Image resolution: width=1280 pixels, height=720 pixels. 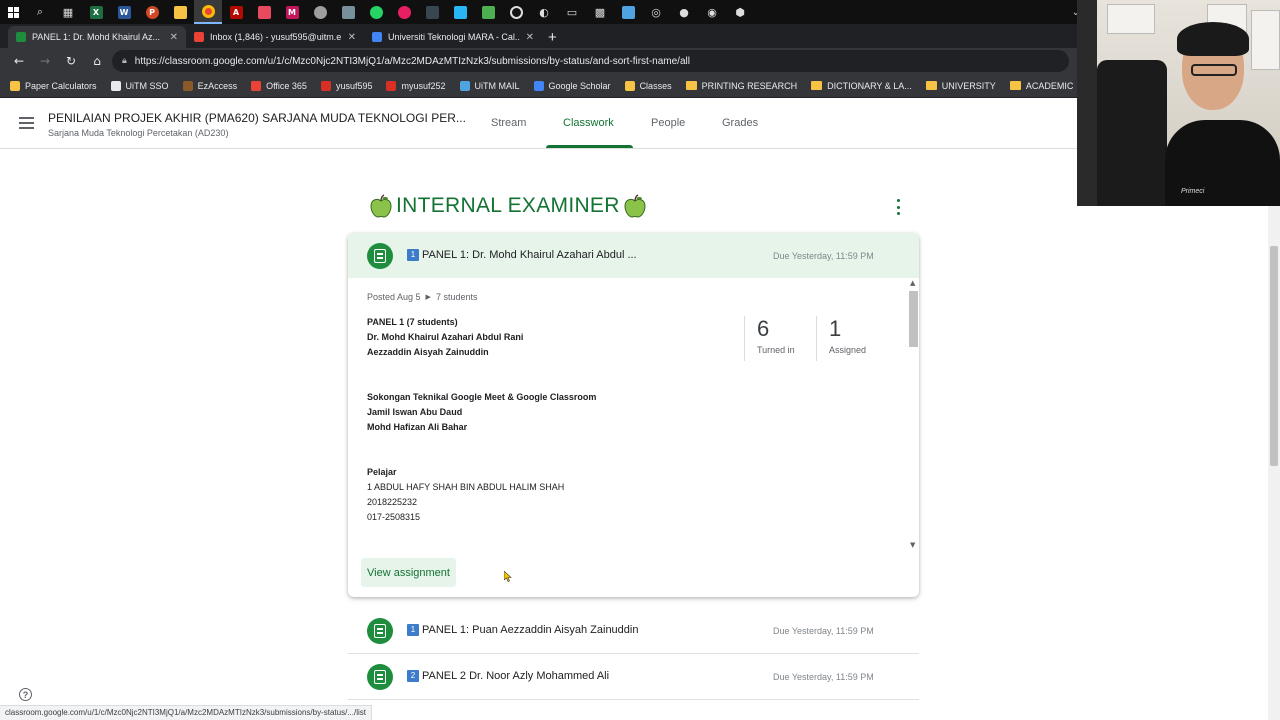 I want to click on bookmark-item: myusuf252, so click(x=416, y=85).